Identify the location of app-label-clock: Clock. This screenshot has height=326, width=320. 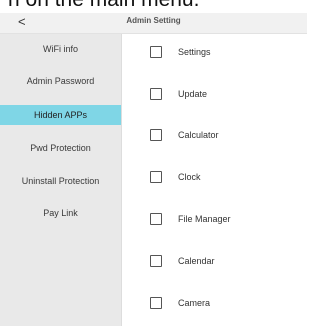
(189, 177).